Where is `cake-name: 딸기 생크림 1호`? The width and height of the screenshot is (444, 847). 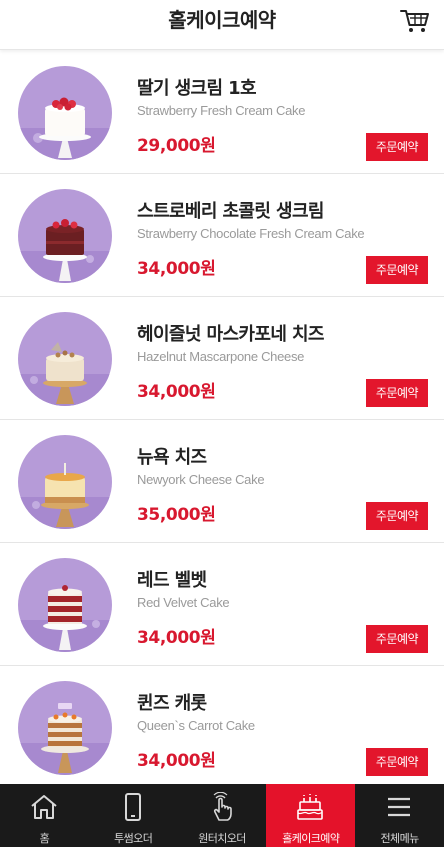 cake-name: 딸기 생크림 1호 is located at coordinates (197, 87).